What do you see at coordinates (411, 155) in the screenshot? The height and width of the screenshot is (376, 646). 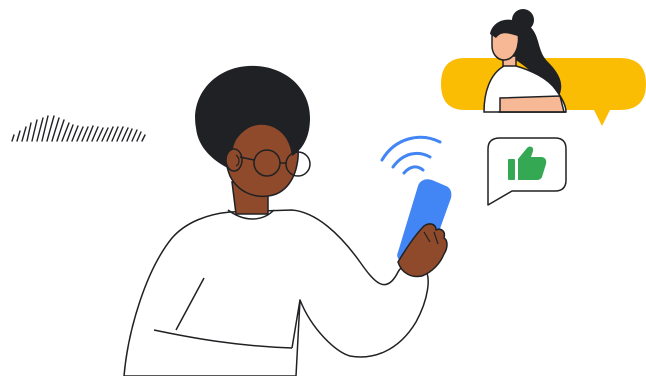 I see `wifi-icon` at bounding box center [411, 155].